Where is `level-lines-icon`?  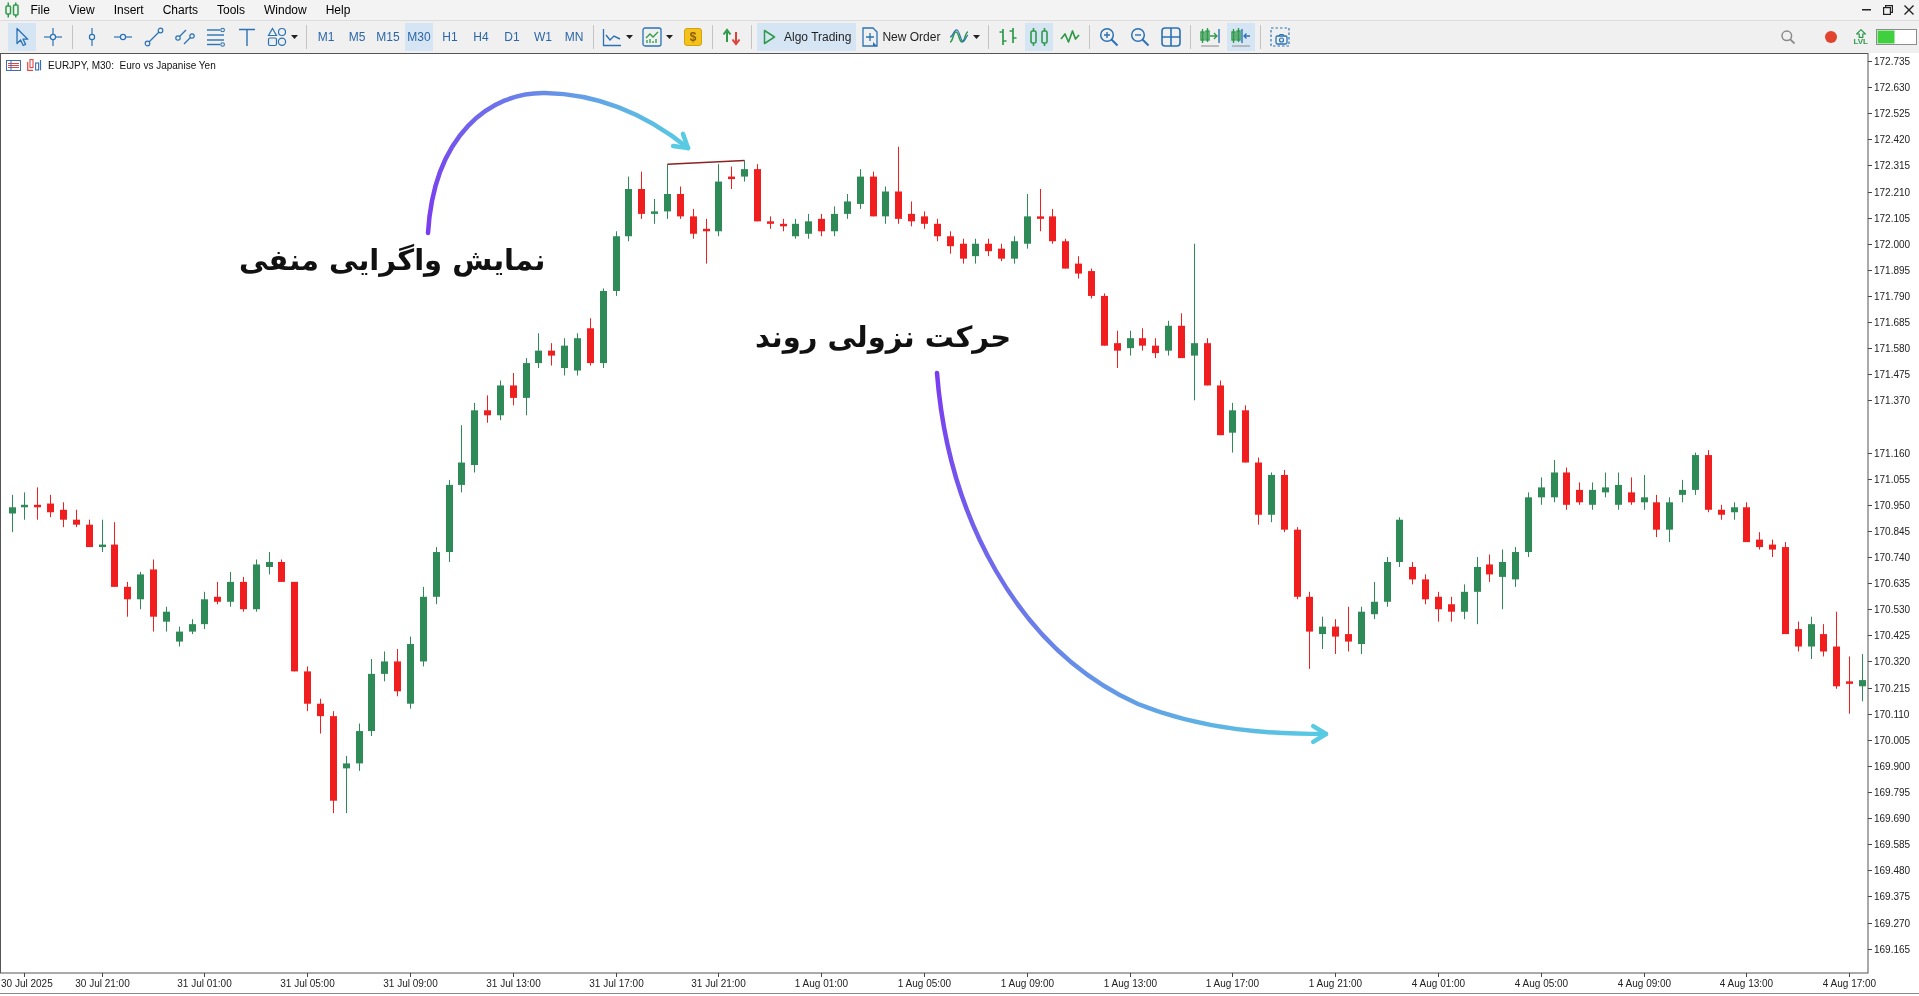 level-lines-icon is located at coordinates (216, 37).